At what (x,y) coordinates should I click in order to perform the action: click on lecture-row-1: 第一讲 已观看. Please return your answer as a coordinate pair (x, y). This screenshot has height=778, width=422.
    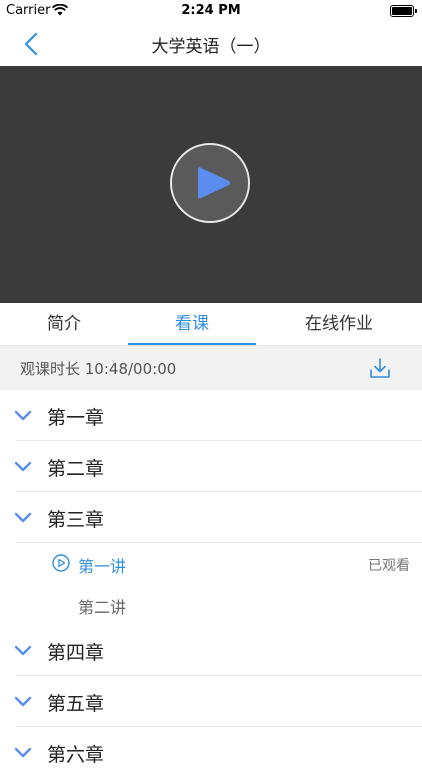
    Looking at the image, I should click on (211, 563).